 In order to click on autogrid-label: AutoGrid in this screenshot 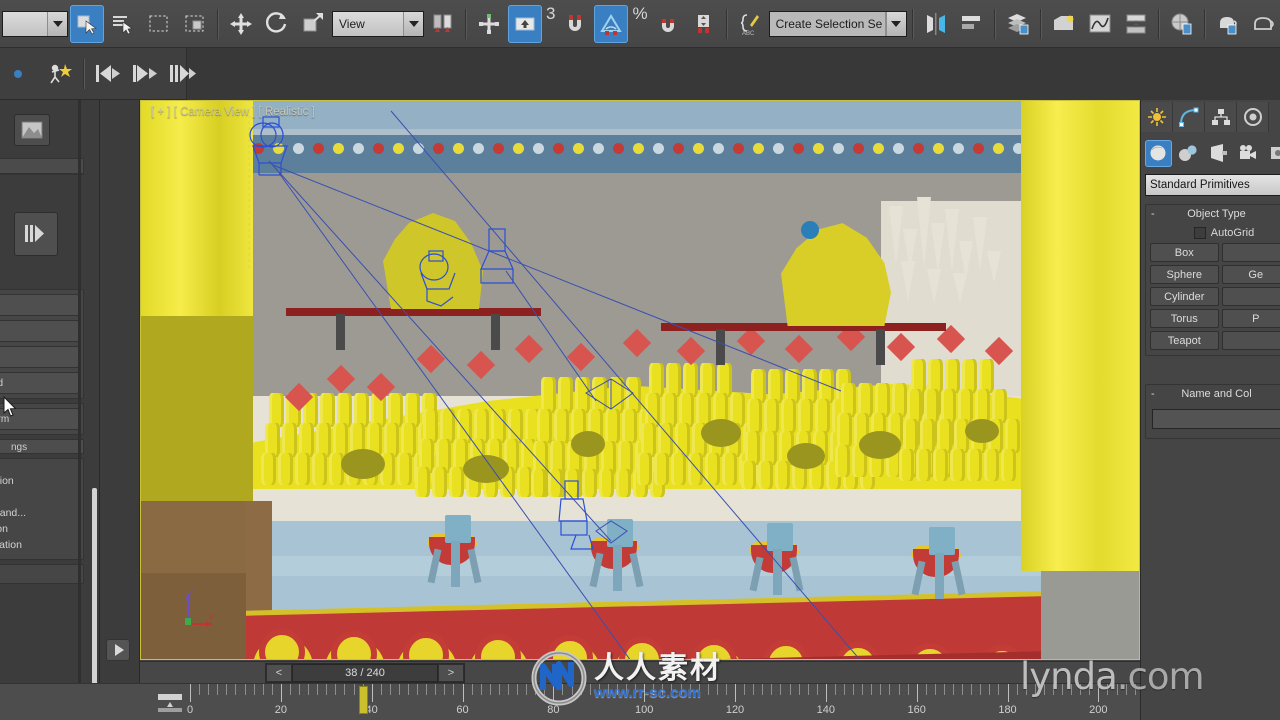, I will do `click(1232, 233)`.